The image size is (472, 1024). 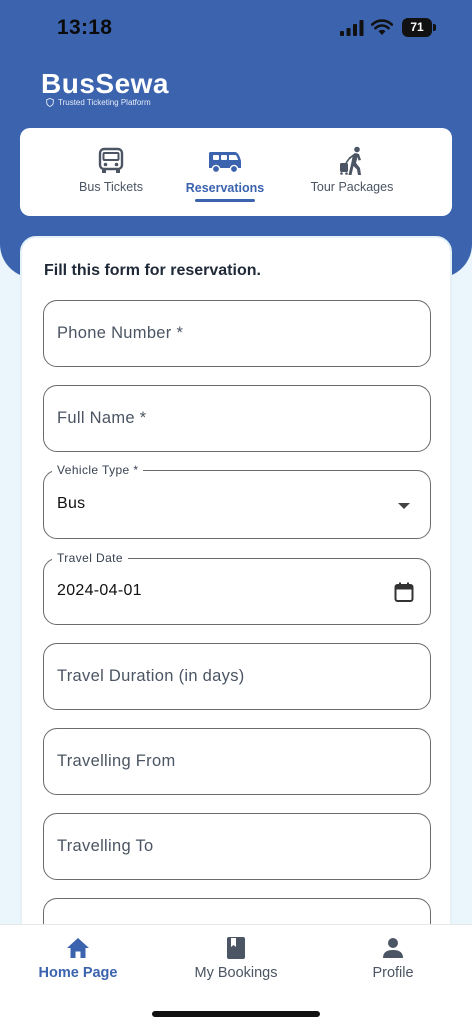 I want to click on tagline-text: Trusted Ticketing Platform, so click(x=104, y=102).